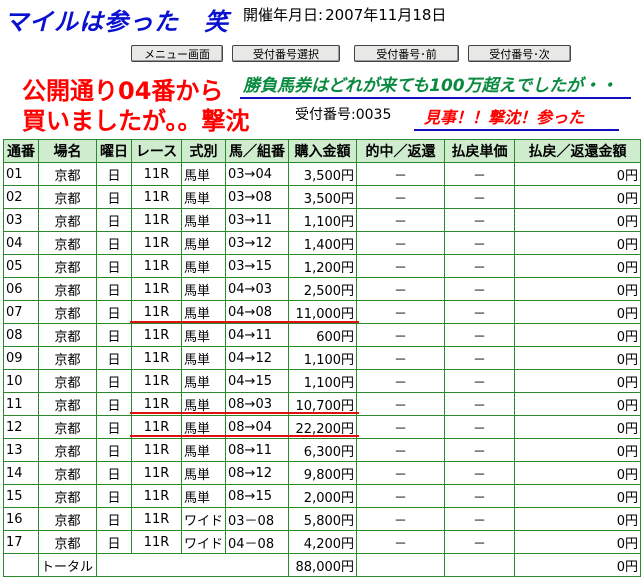 This screenshot has width=643, height=577. What do you see at coordinates (386, 15) in the screenshot?
I see `date-value: 2007年11月18日` at bounding box center [386, 15].